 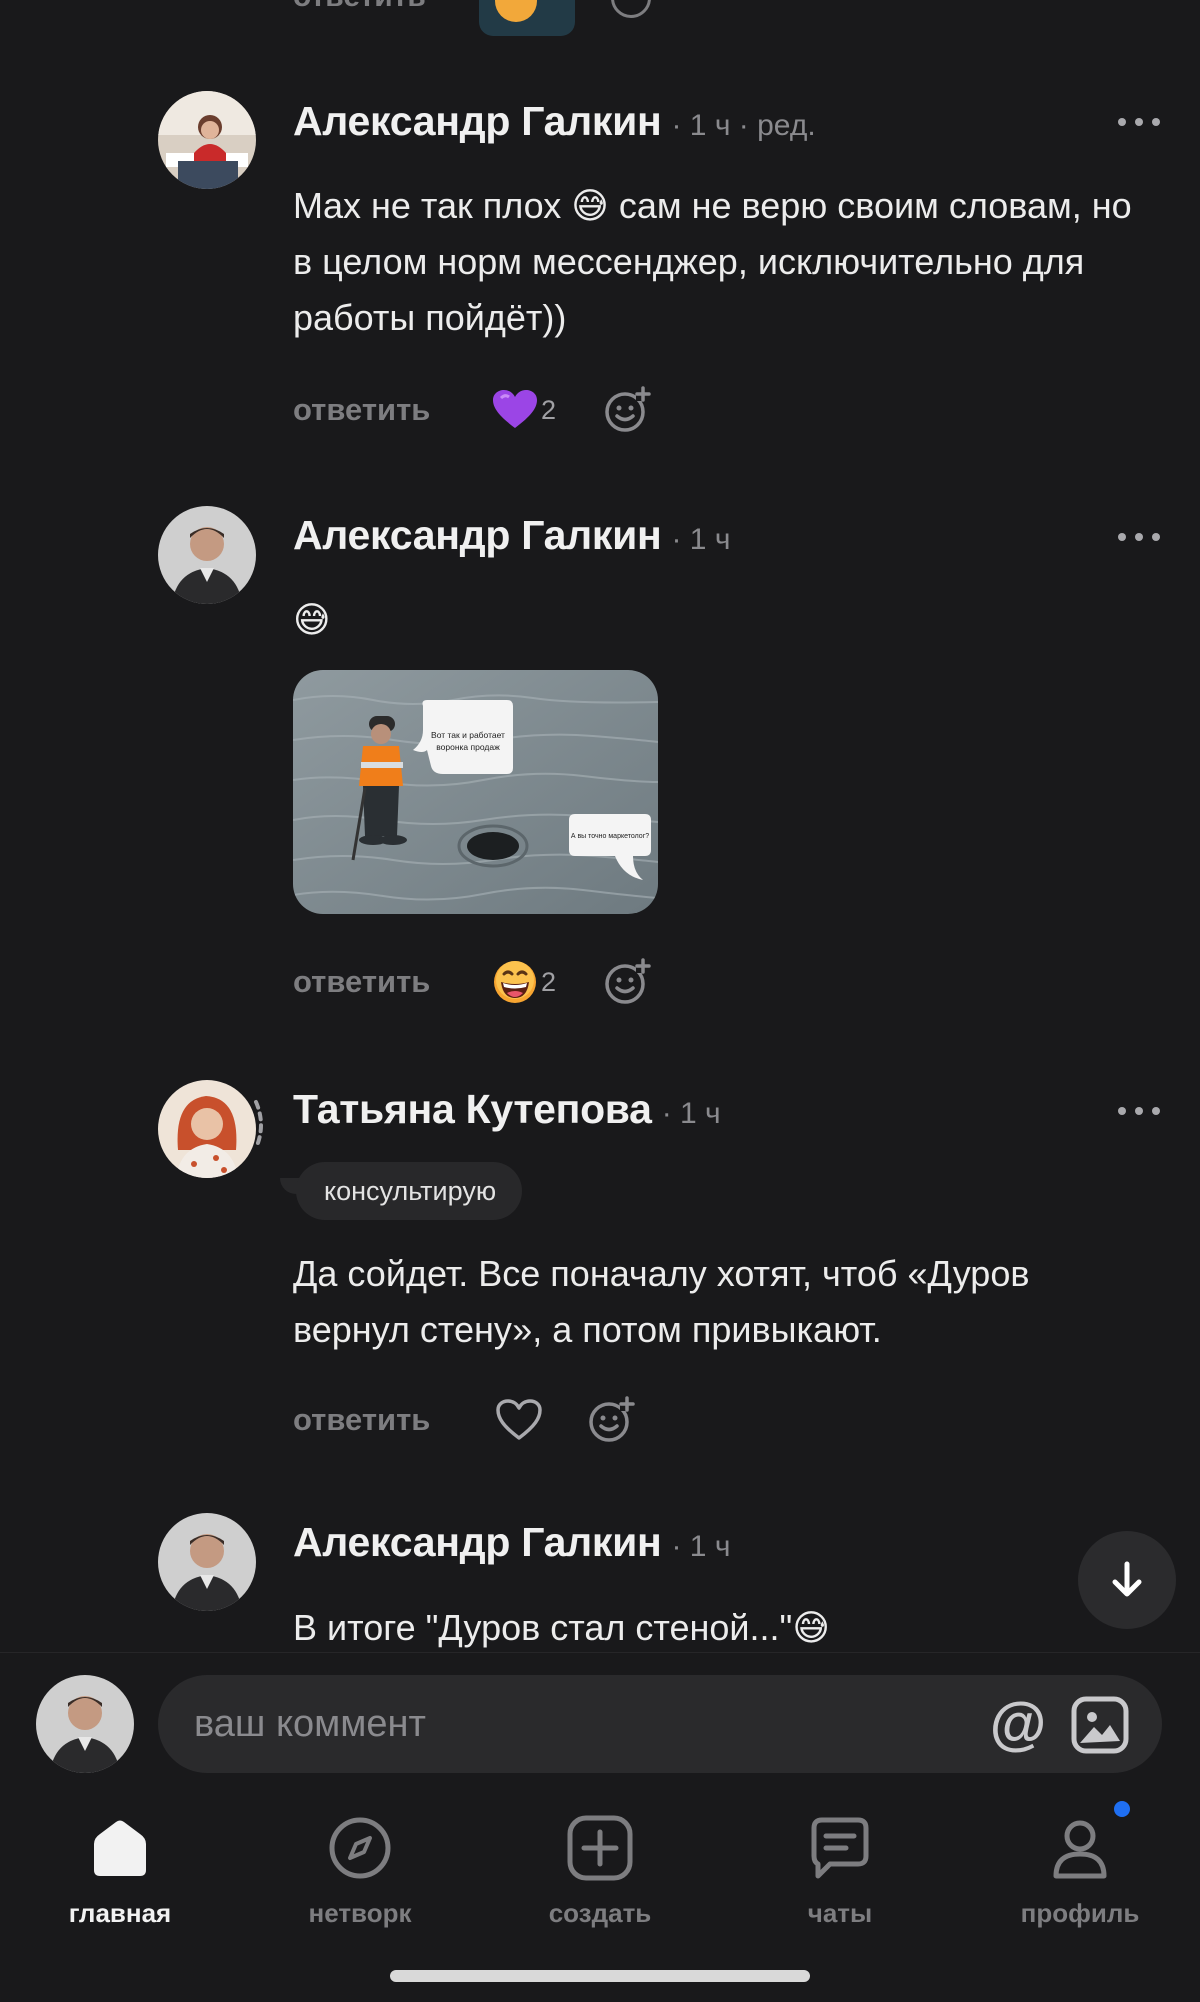 I want to click on status-badge: консультирую, so click(x=409, y=1191).